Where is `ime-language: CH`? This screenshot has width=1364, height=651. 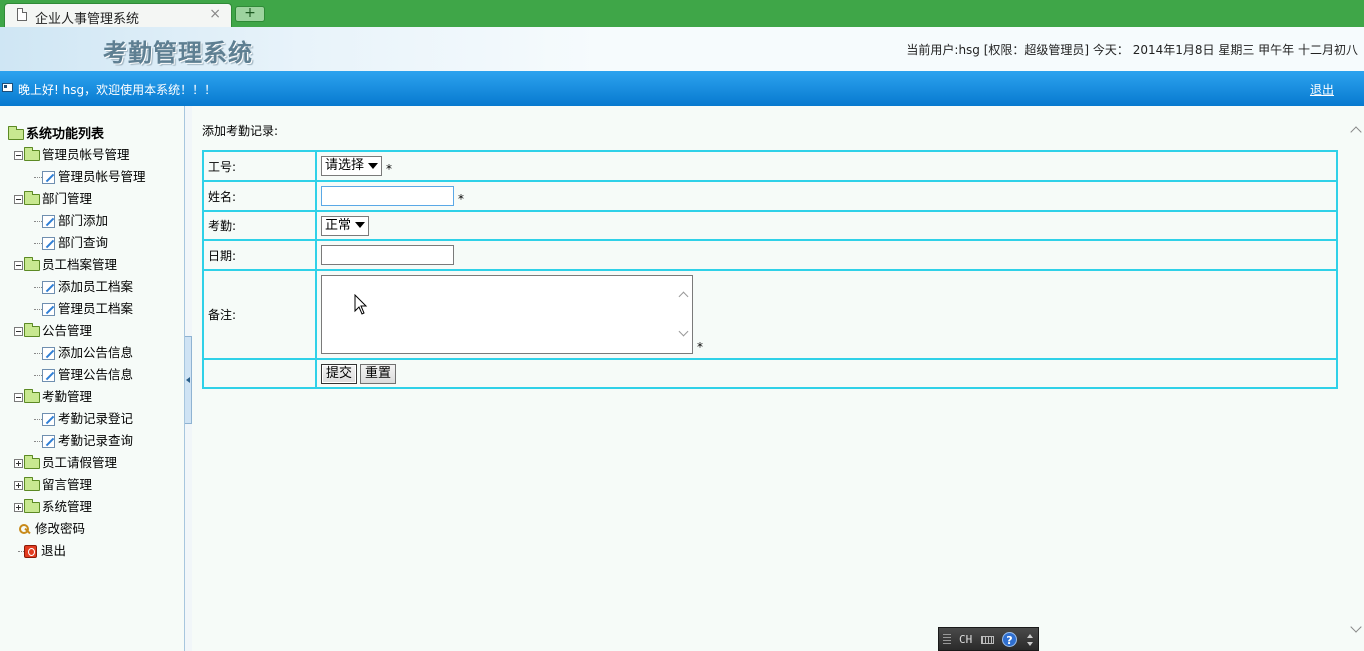 ime-language: CH is located at coordinates (965, 639).